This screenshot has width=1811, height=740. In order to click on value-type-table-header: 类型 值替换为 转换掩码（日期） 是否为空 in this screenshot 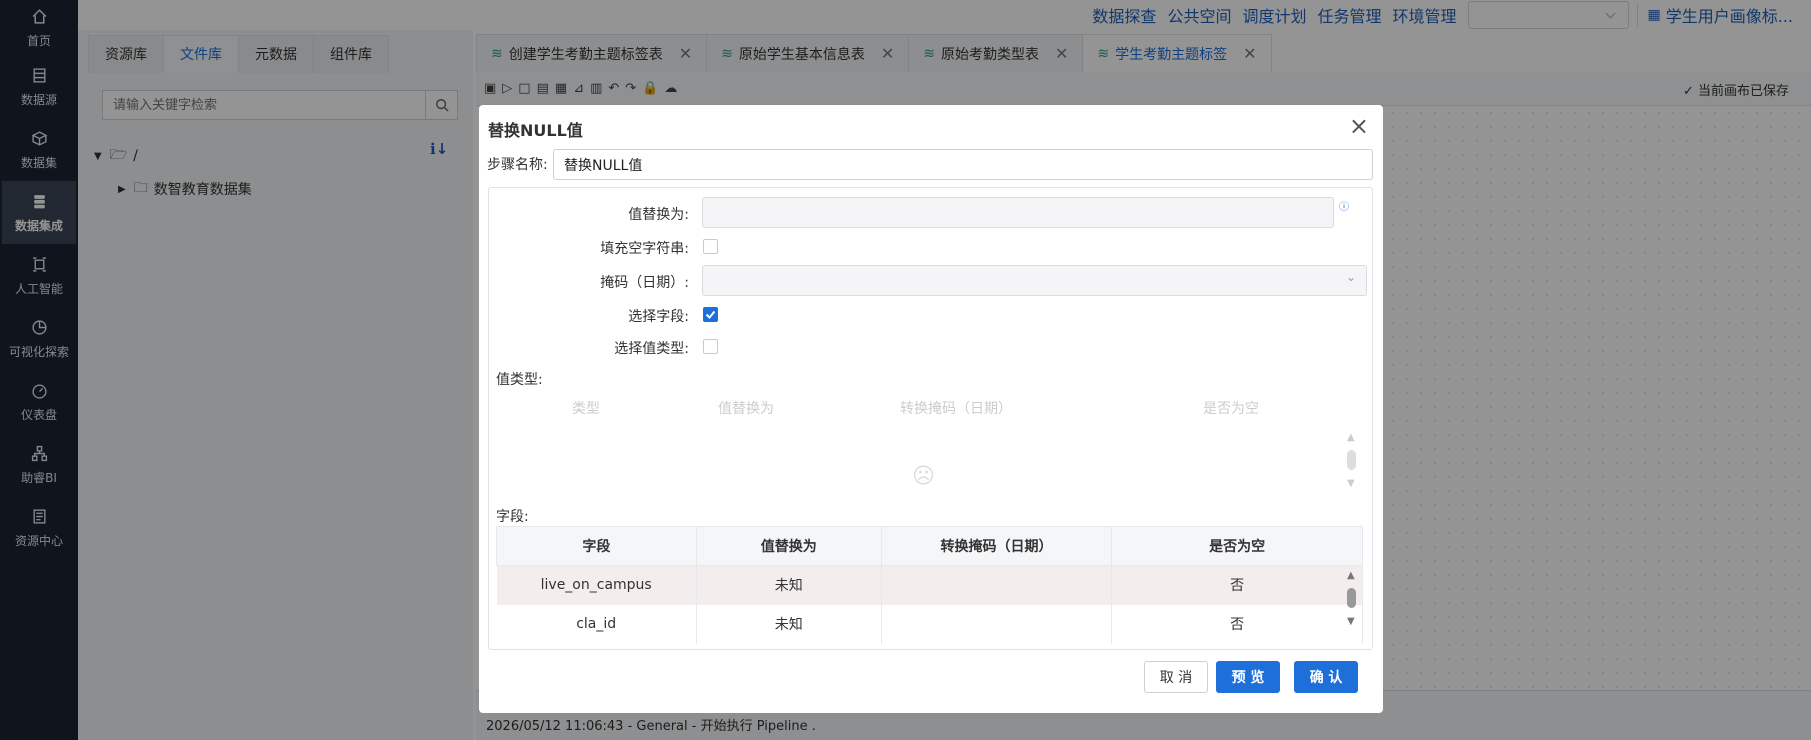, I will do `click(931, 408)`.